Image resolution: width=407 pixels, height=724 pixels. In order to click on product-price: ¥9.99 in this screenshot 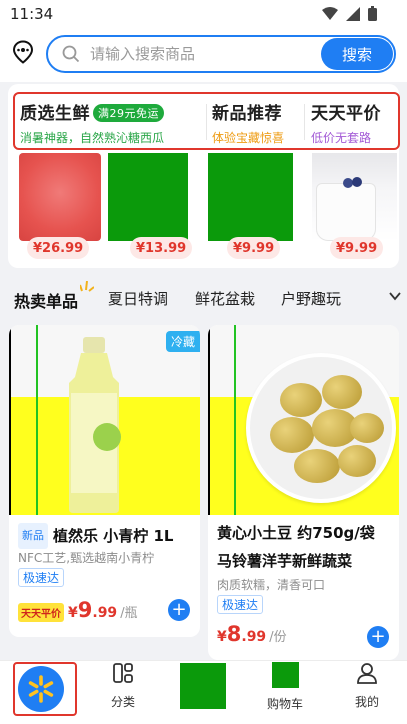, I will do `click(93, 610)`.